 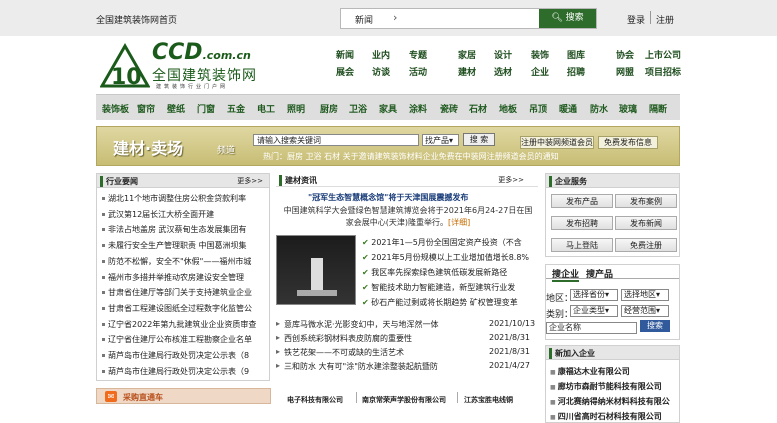 I want to click on enterprise-service-panel: 企业服务 发布产品 发布案例 发布招聘 发布新闻 马上登陆 免费注册, so click(x=612, y=215).